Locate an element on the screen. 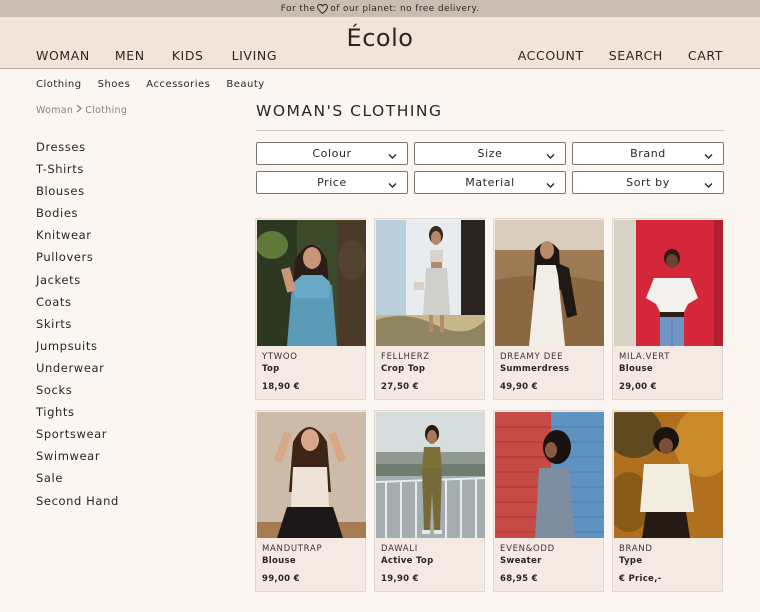 The width and height of the screenshot is (760, 612). category-jumpsuits: Jumpsuits is located at coordinates (77, 350).